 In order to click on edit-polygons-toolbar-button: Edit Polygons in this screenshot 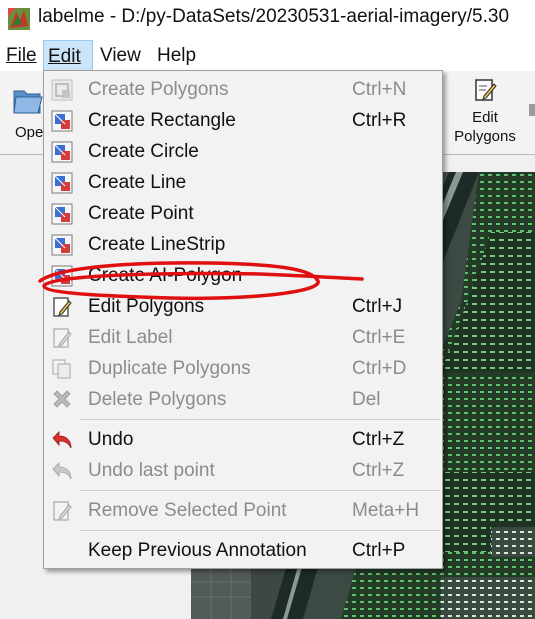, I will do `click(485, 113)`.